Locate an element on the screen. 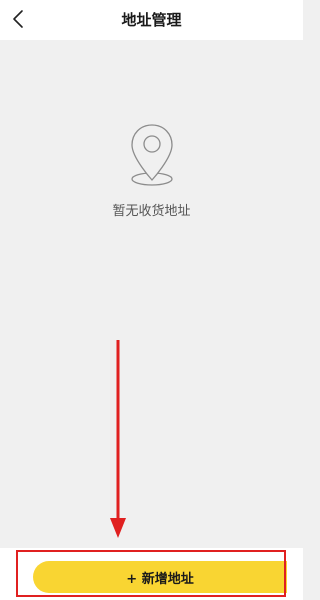 The width and height of the screenshot is (320, 600). header-bar: 地址管理 is located at coordinates (151, 20).